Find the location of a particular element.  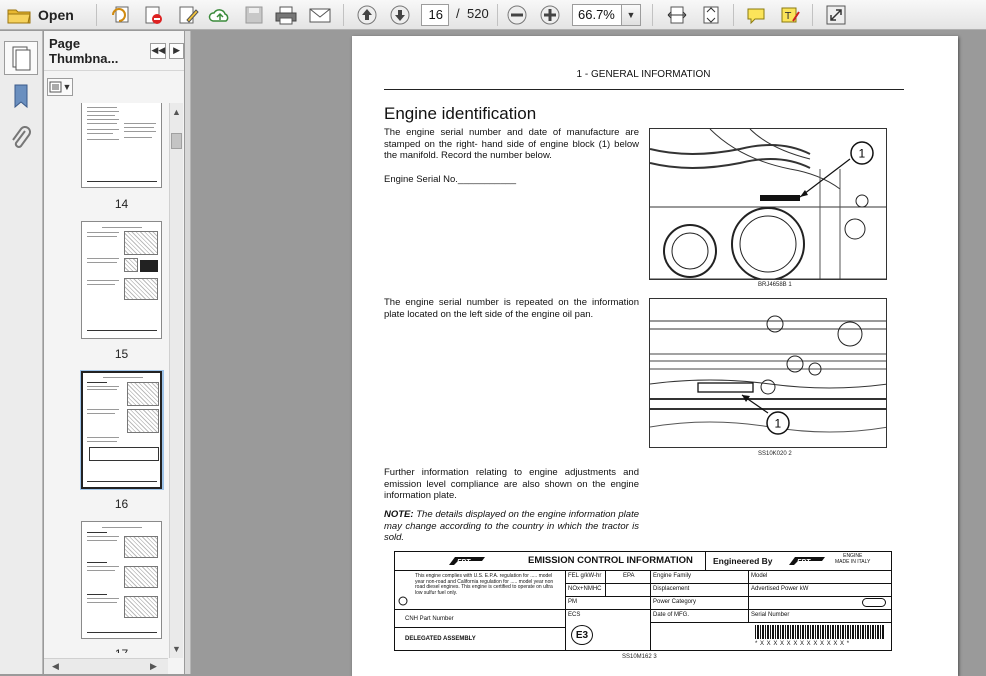

serial-barcode is located at coordinates (820, 632).